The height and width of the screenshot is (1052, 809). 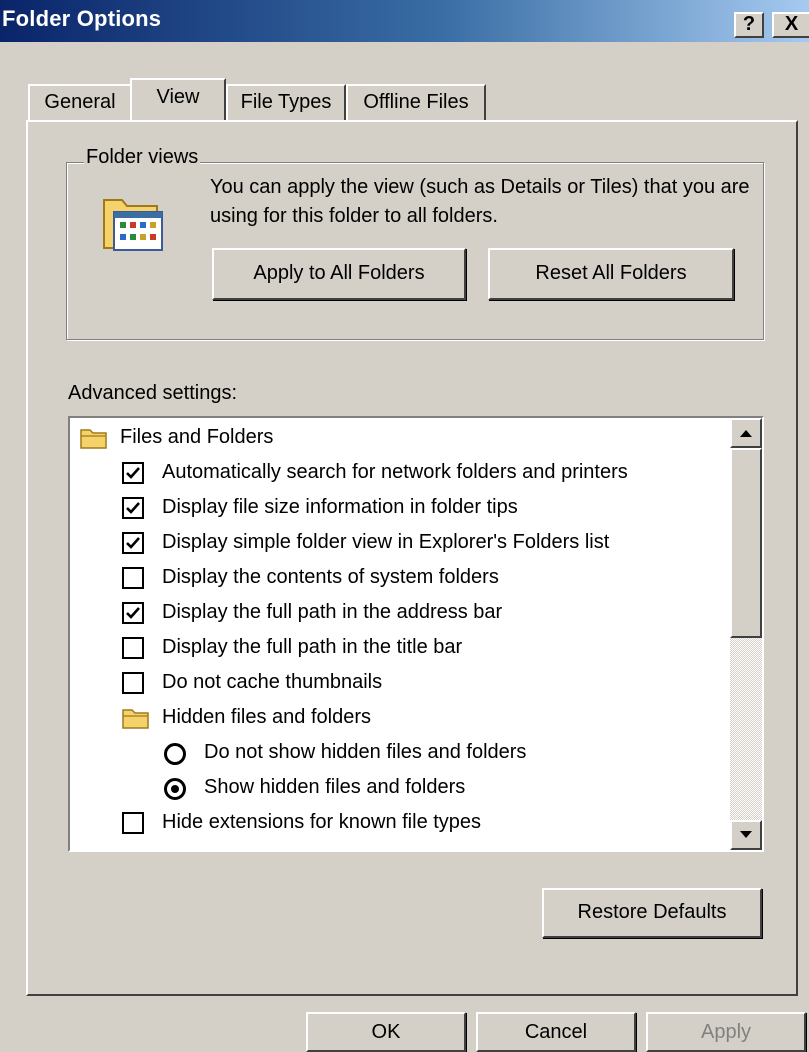 I want to click on scroll-up-button, so click(x=746, y=433).